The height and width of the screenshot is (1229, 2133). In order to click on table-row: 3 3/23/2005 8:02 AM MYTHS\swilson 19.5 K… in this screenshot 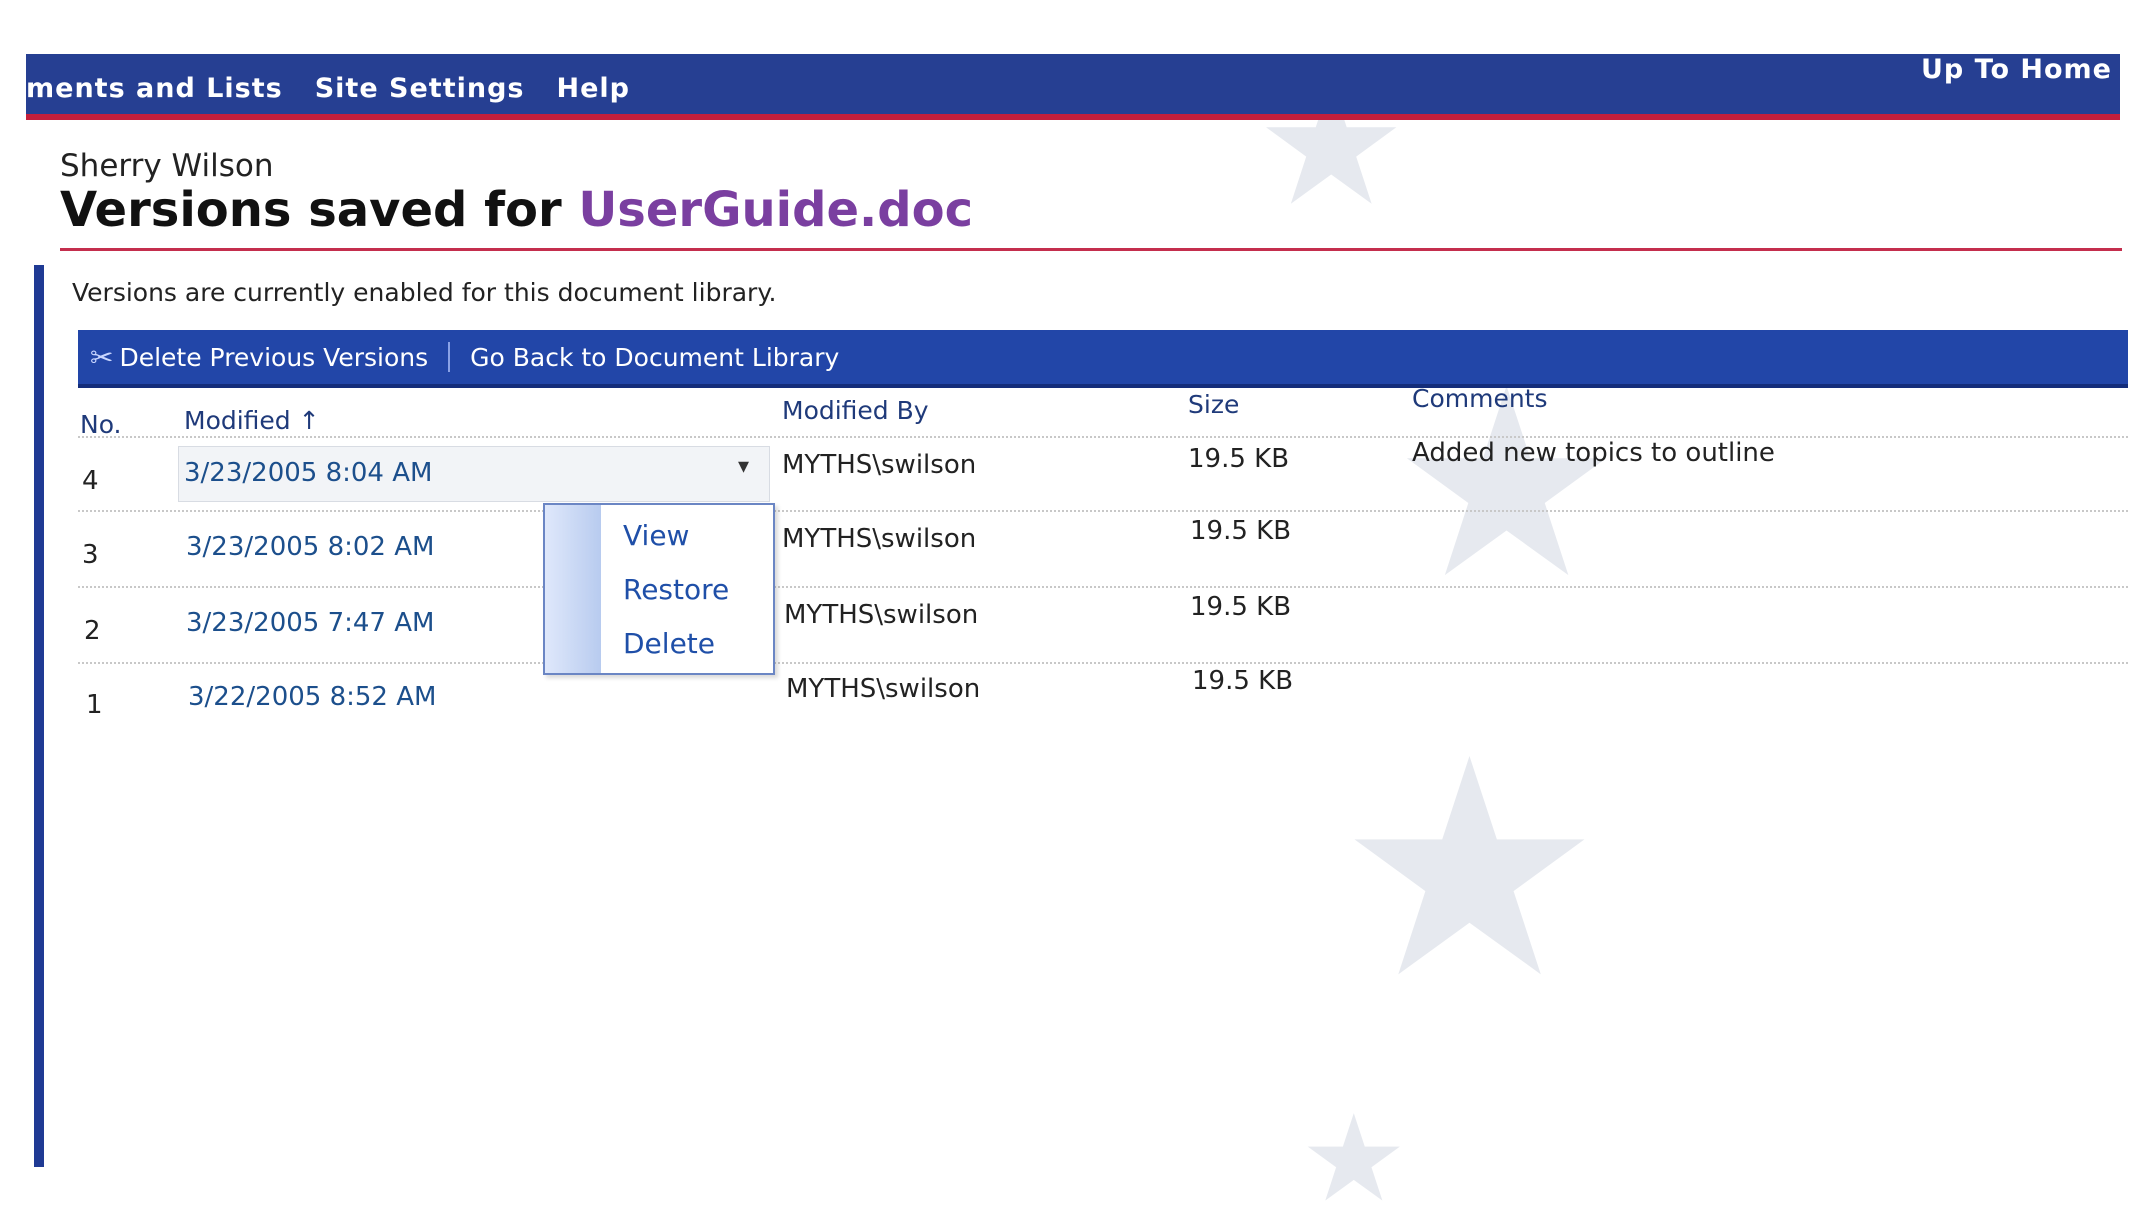, I will do `click(1103, 548)`.